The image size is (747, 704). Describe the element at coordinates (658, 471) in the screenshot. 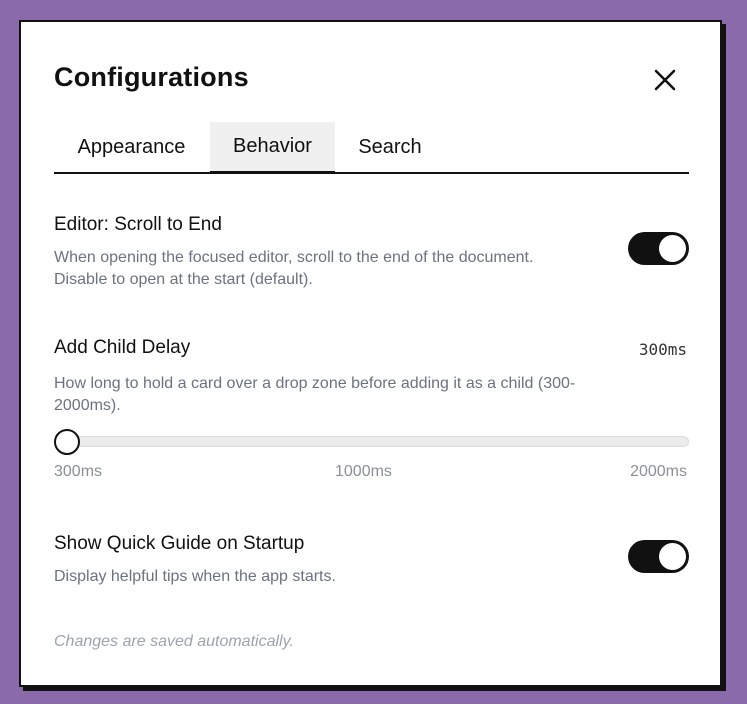

I see `slider-max-label: 2000ms` at that location.